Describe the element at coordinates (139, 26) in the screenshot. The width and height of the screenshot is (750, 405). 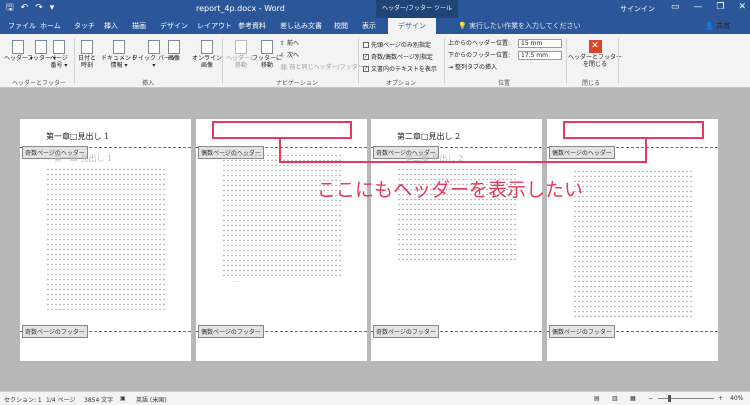
I see `tab-draw: 描画` at that location.